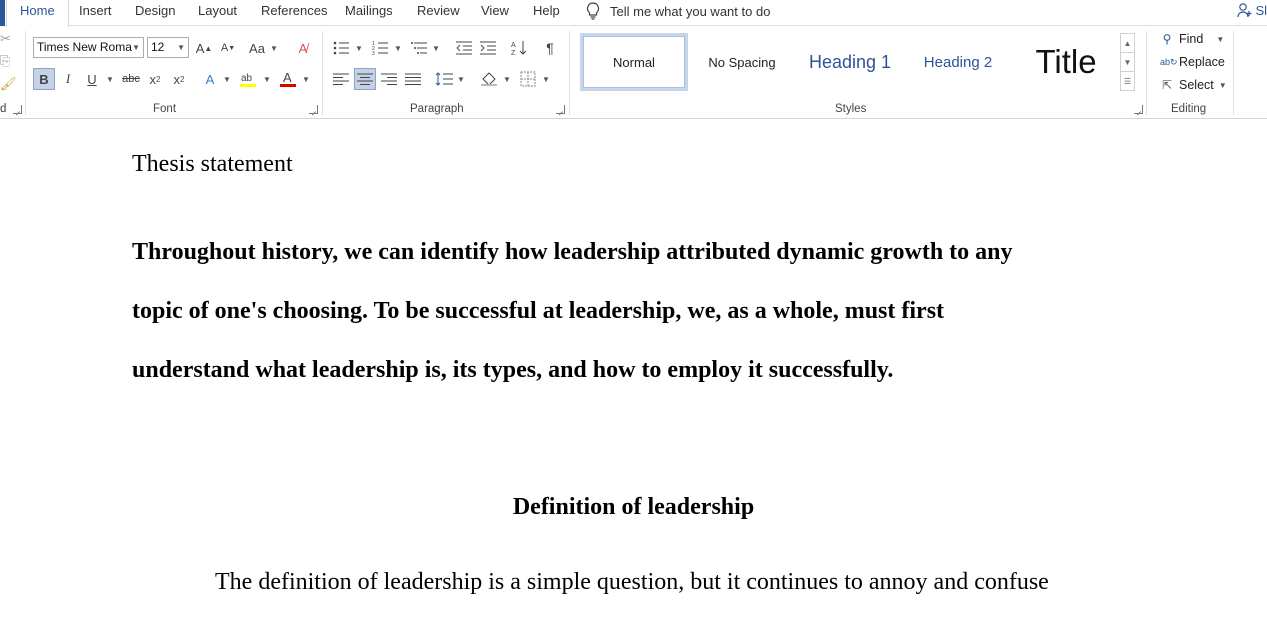 The width and height of the screenshot is (1267, 620). I want to click on shrink-font-icon: A ▼, so click(228, 48).